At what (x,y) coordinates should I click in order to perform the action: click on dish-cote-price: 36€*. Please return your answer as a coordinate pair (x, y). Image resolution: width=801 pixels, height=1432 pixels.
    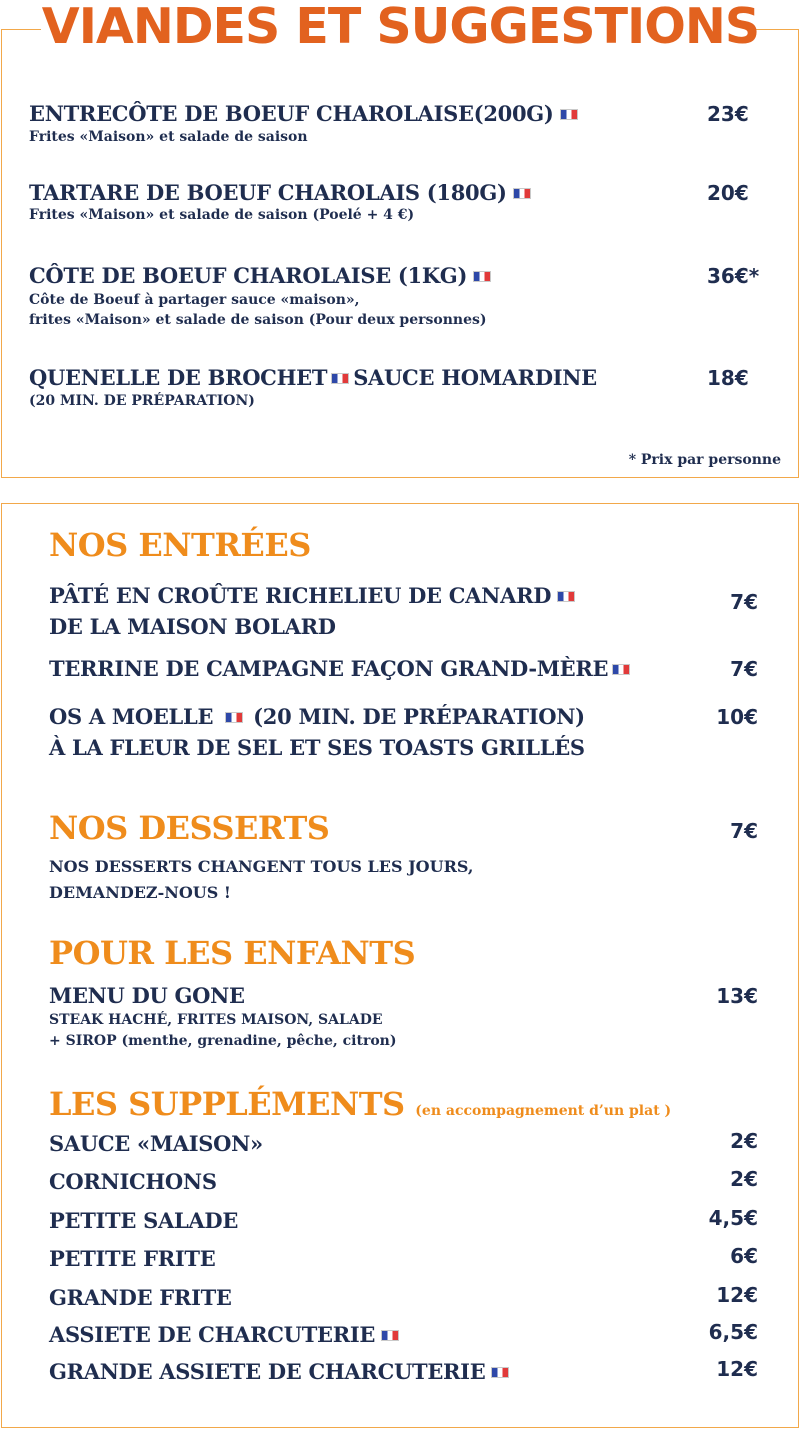
    Looking at the image, I should click on (733, 276).